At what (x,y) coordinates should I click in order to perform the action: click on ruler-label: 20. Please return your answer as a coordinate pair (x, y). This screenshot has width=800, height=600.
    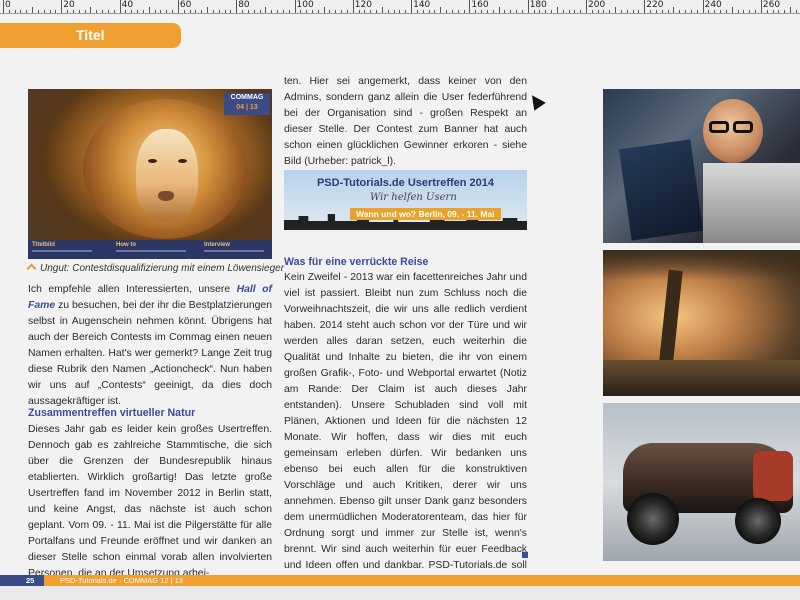
    Looking at the image, I should click on (69, 5).